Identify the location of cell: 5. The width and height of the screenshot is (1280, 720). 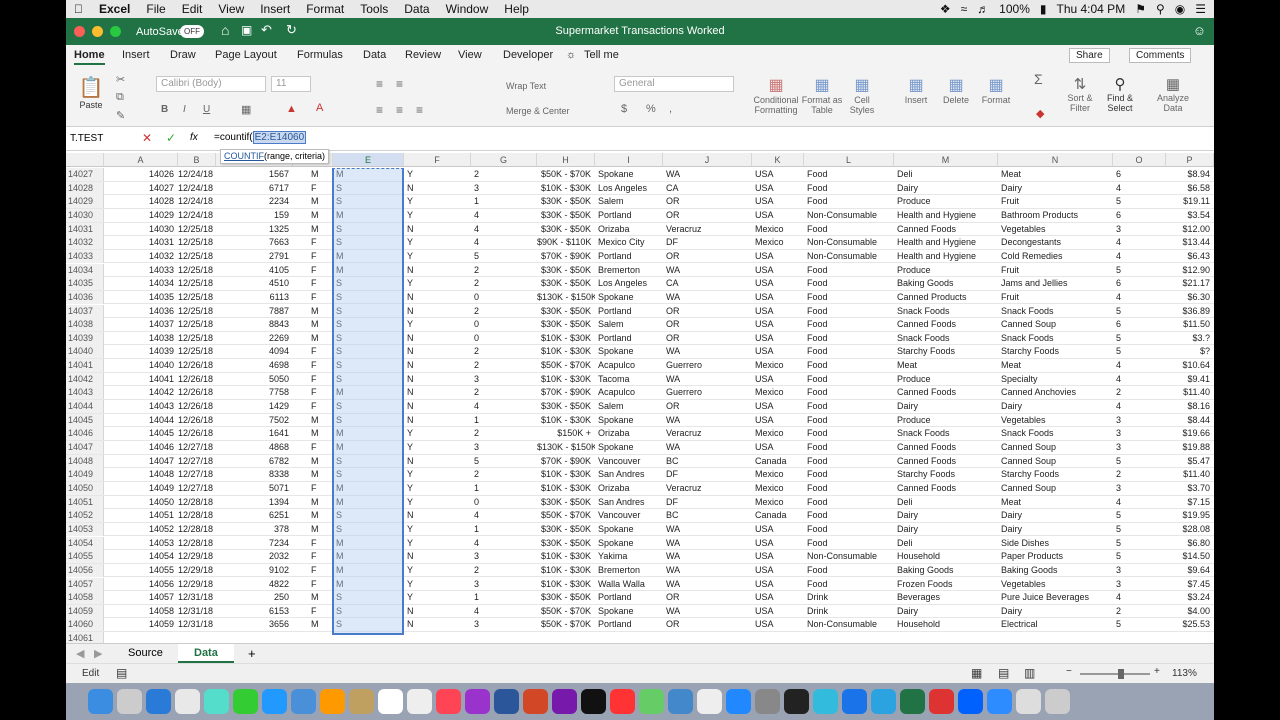
(1139, 556).